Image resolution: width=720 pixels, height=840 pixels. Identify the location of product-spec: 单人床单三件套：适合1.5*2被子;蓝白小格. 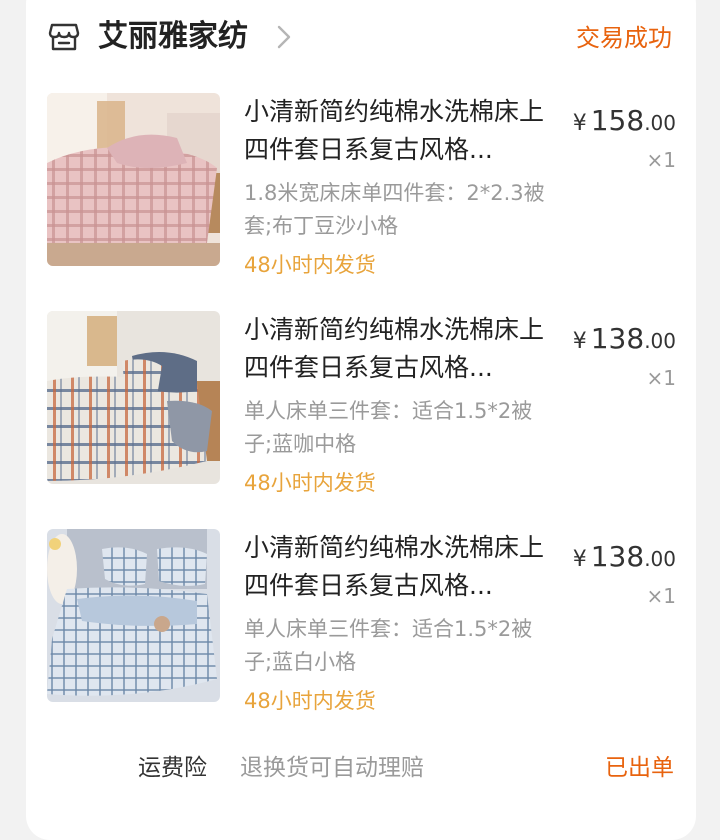
(388, 645).